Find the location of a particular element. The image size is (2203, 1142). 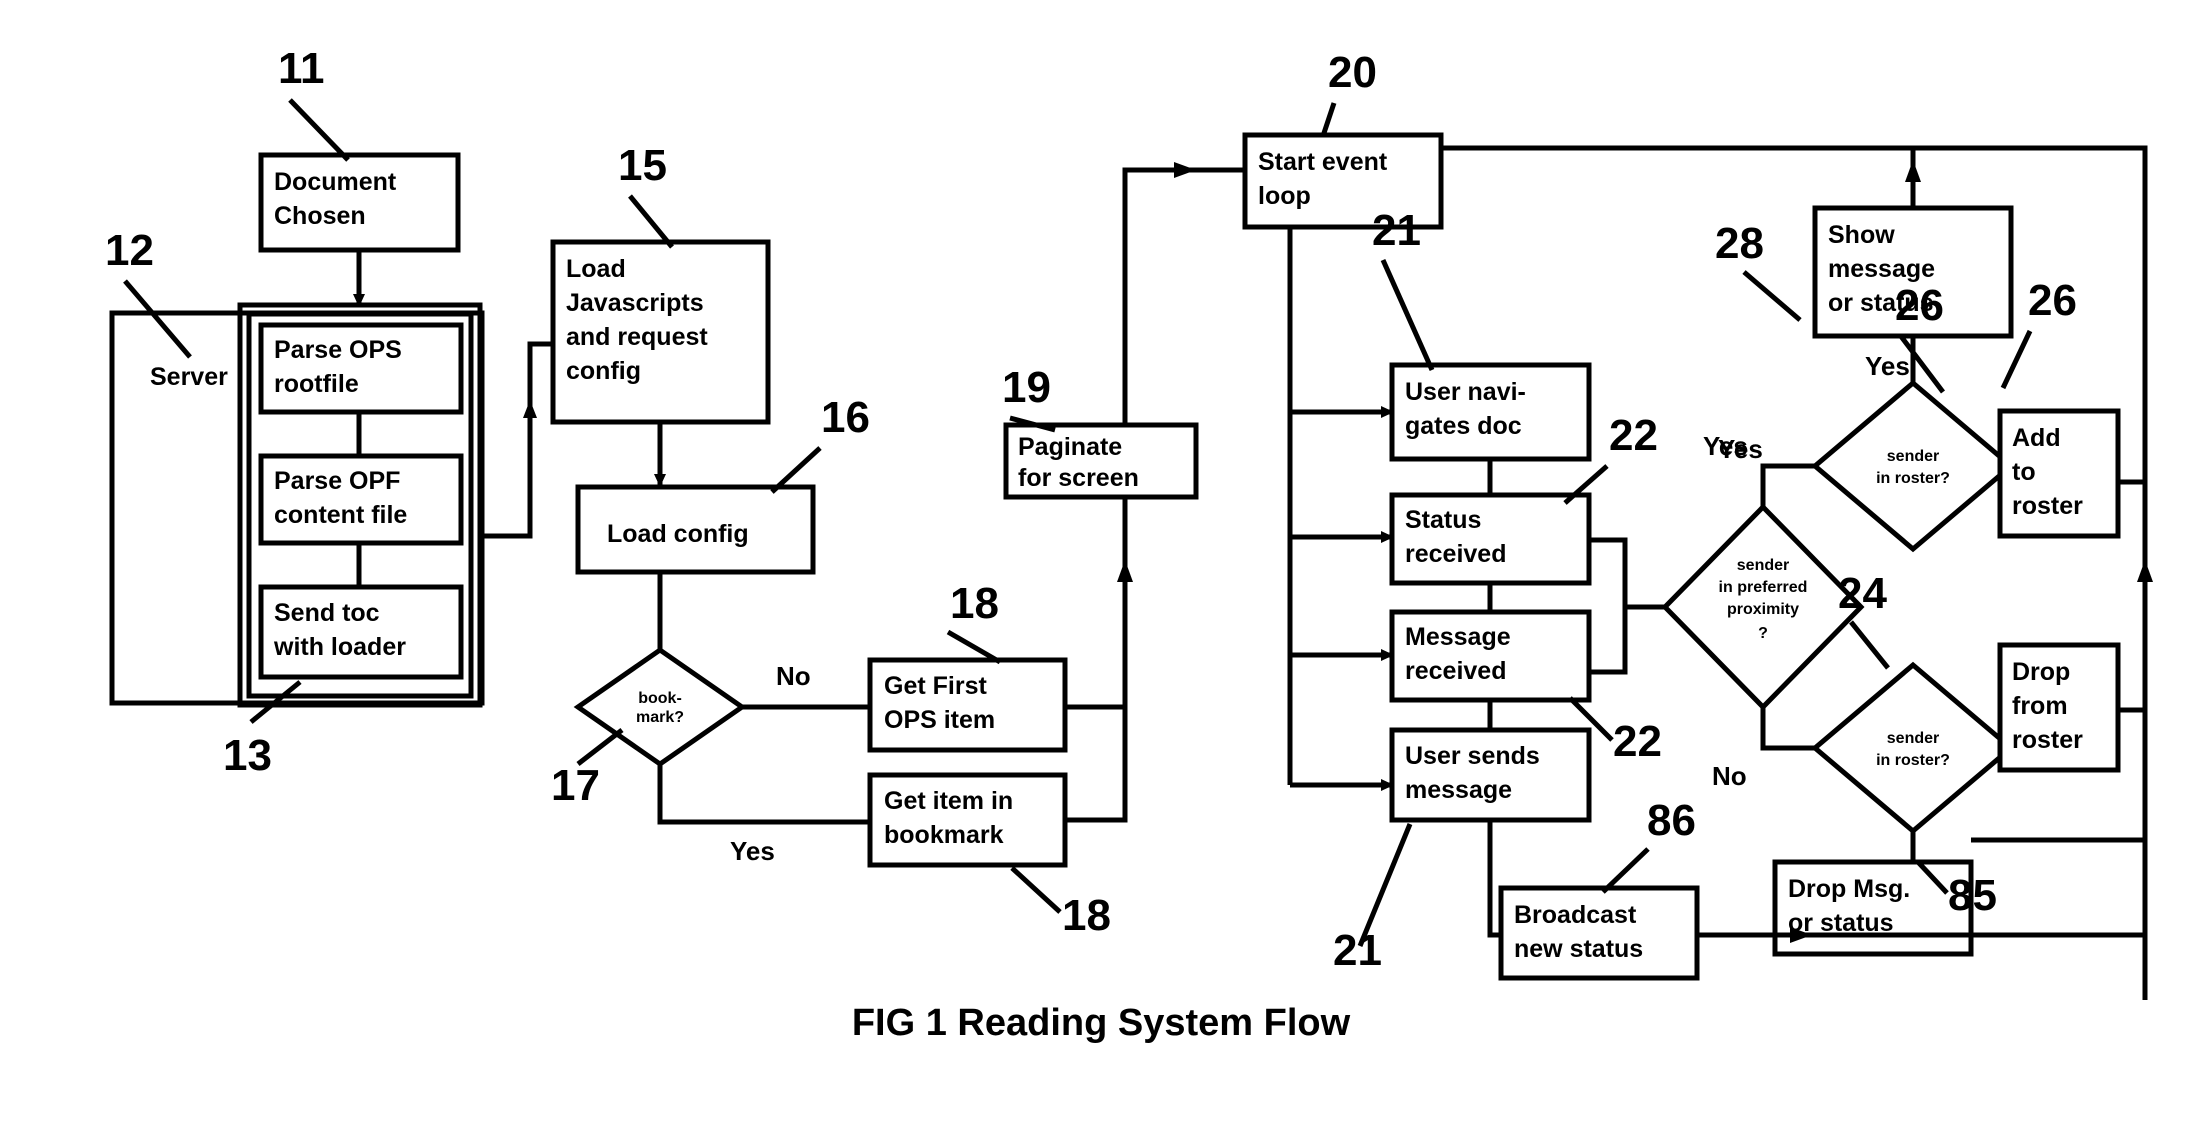

leader-26-addroster is located at coordinates (2016, 359).